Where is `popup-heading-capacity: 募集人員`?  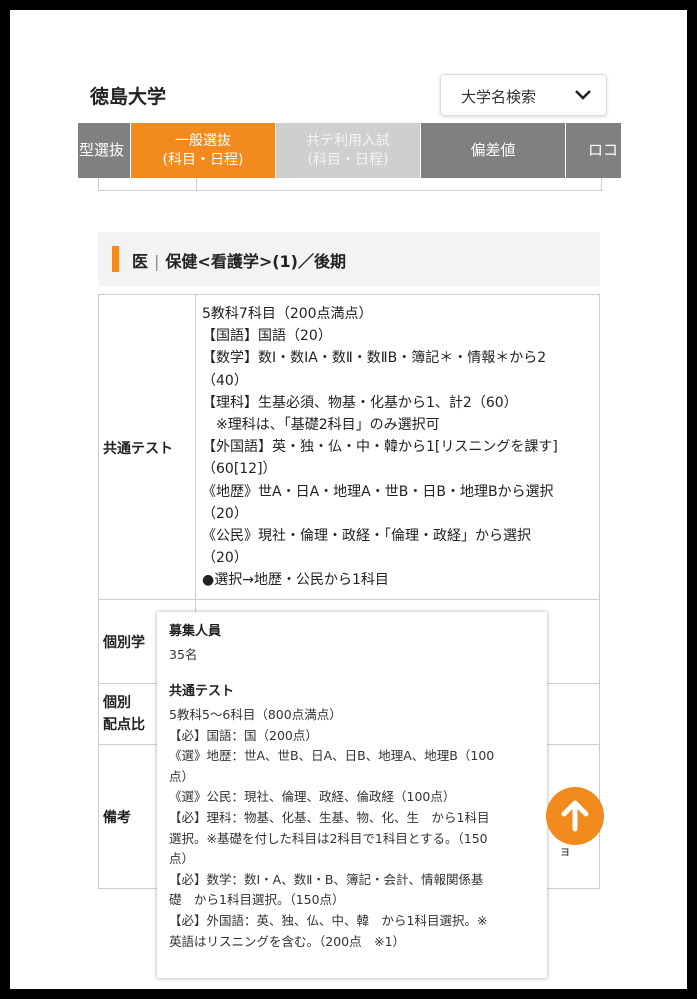
popup-heading-capacity: 募集人員 is located at coordinates (195, 631).